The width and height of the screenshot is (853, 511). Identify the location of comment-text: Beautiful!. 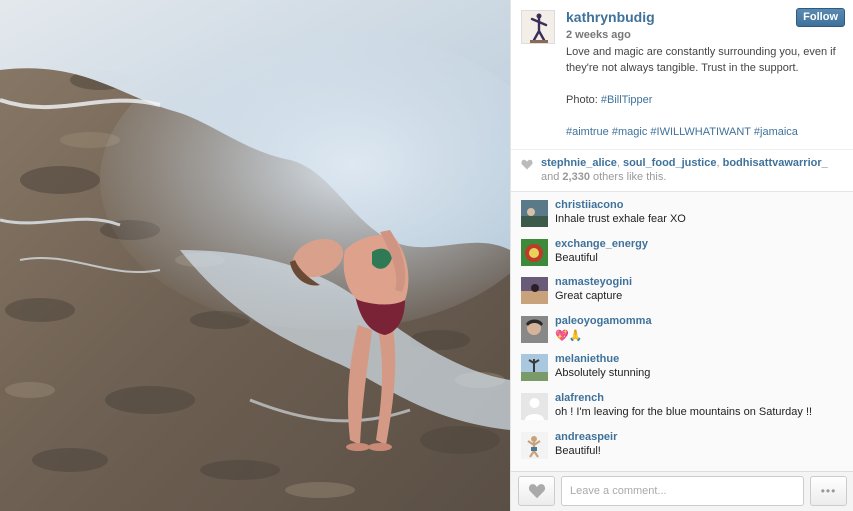
(578, 450).